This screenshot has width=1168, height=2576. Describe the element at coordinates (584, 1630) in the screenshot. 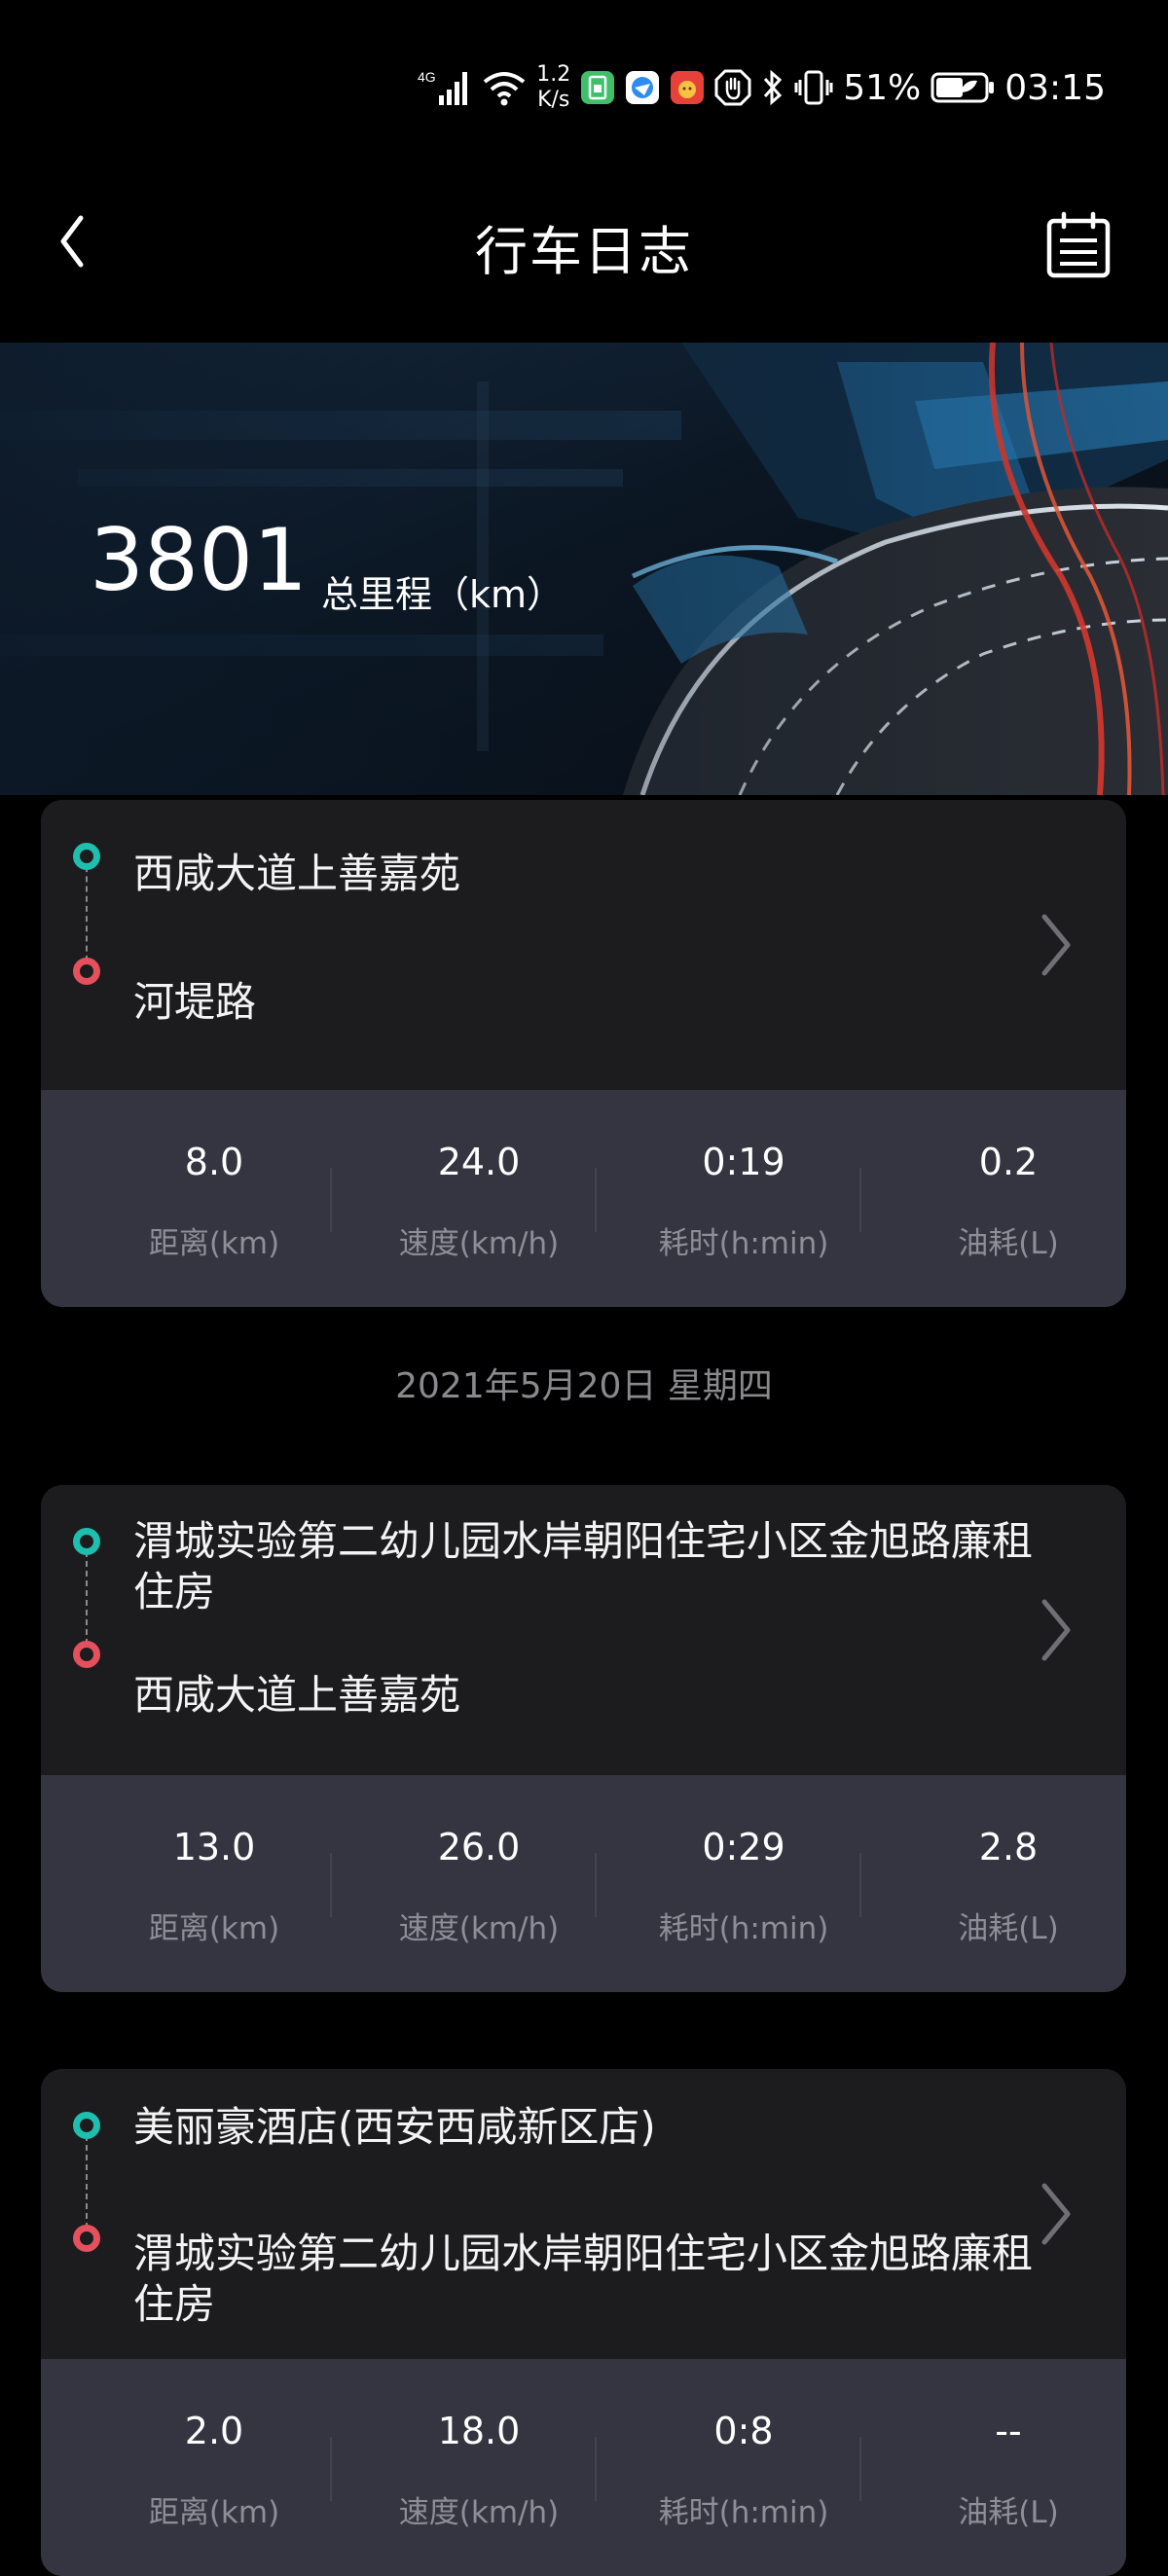

I see `trip-route: 渭城实验第二幼儿园水岸朝阳住宅小区金旭路廉租住房 西咸大道上善嘉苑` at that location.